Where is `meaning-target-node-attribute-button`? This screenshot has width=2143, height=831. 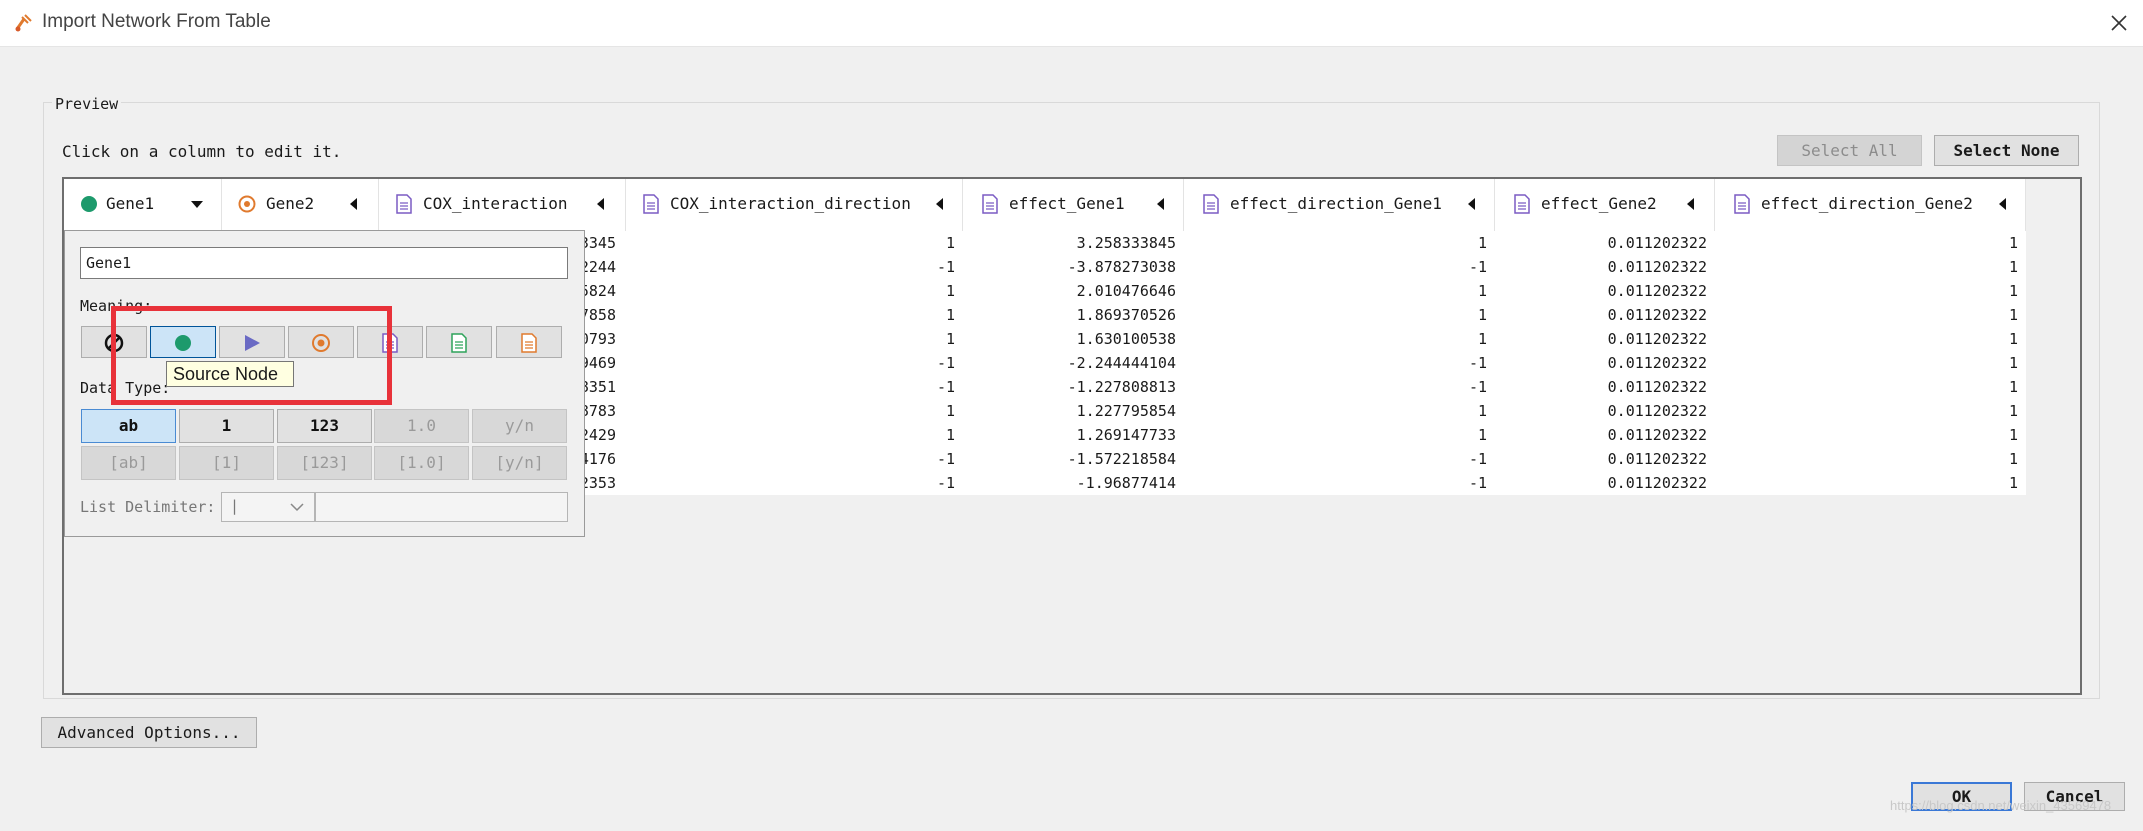
meaning-target-node-attribute-button is located at coordinates (529, 342).